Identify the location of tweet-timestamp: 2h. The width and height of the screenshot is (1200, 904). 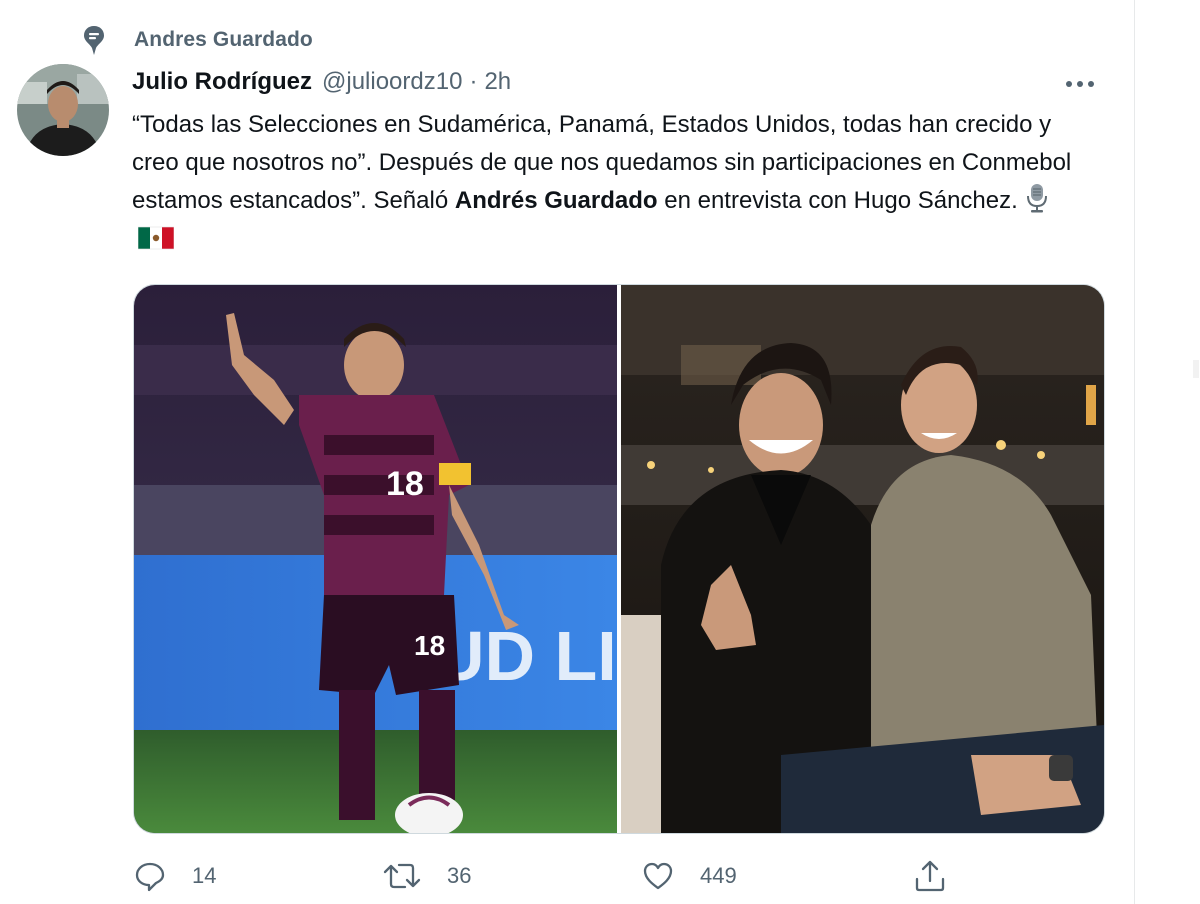
(497, 82).